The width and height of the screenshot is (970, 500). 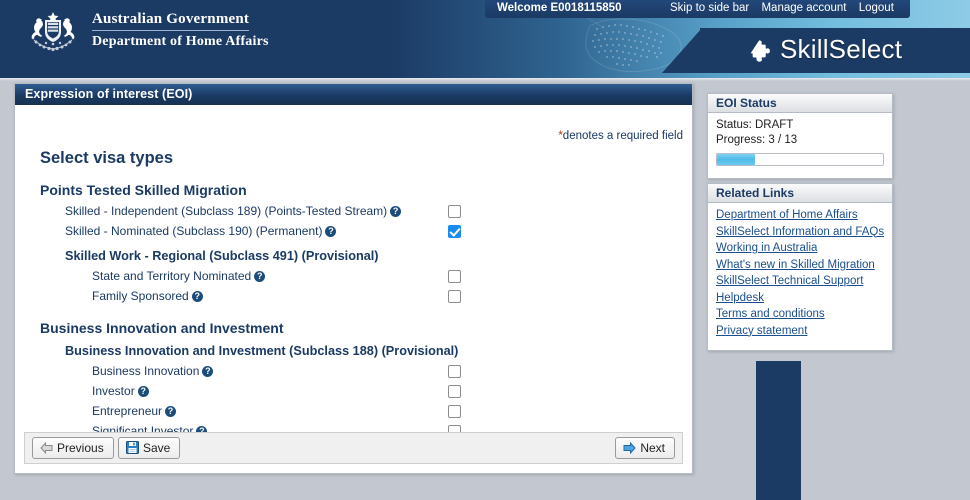 What do you see at coordinates (331, 231) in the screenshot?
I see `help-icon-skilled-nominated-190: ?` at bounding box center [331, 231].